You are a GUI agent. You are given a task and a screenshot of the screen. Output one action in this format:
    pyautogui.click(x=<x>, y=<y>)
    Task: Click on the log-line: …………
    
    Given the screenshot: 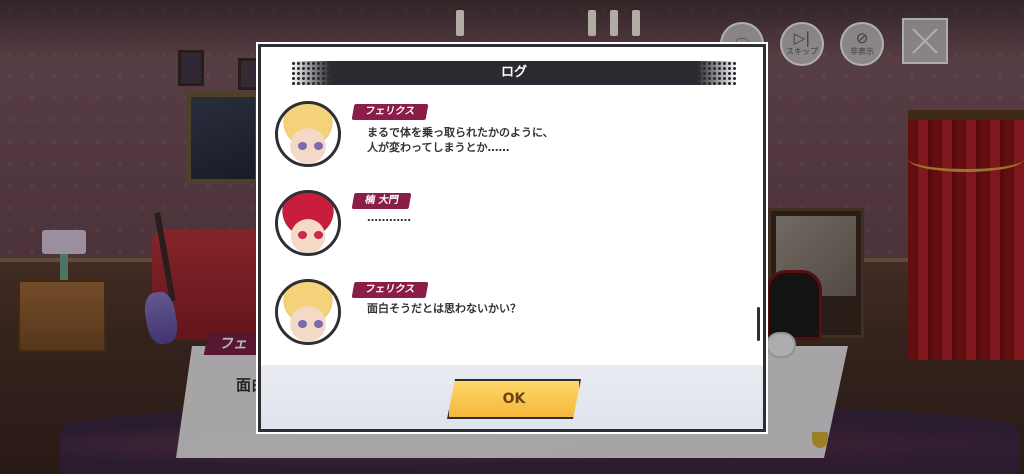 What is the action you would take?
    pyautogui.click(x=389, y=217)
    